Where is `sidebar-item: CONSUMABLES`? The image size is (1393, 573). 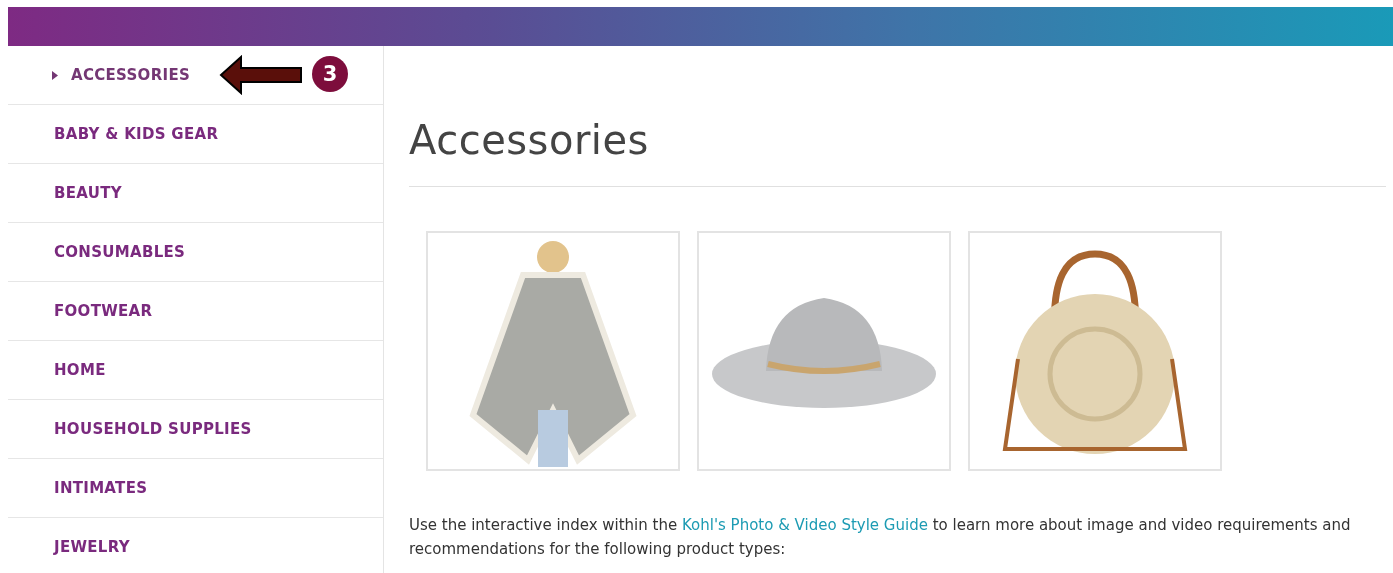
sidebar-item: CONSUMABLES is located at coordinates (195, 252).